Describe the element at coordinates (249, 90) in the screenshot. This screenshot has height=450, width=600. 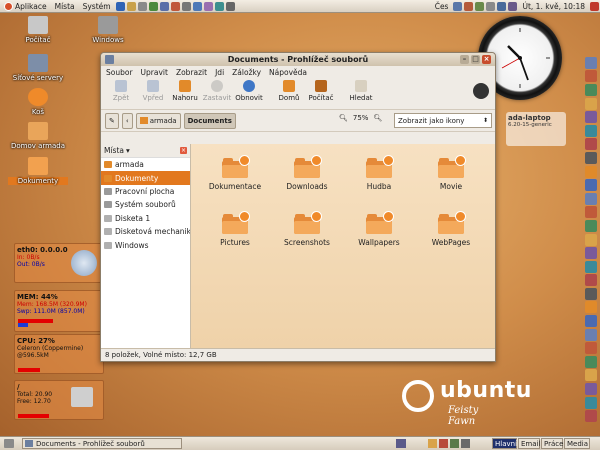
I see `reload-button: Obnovit` at that location.